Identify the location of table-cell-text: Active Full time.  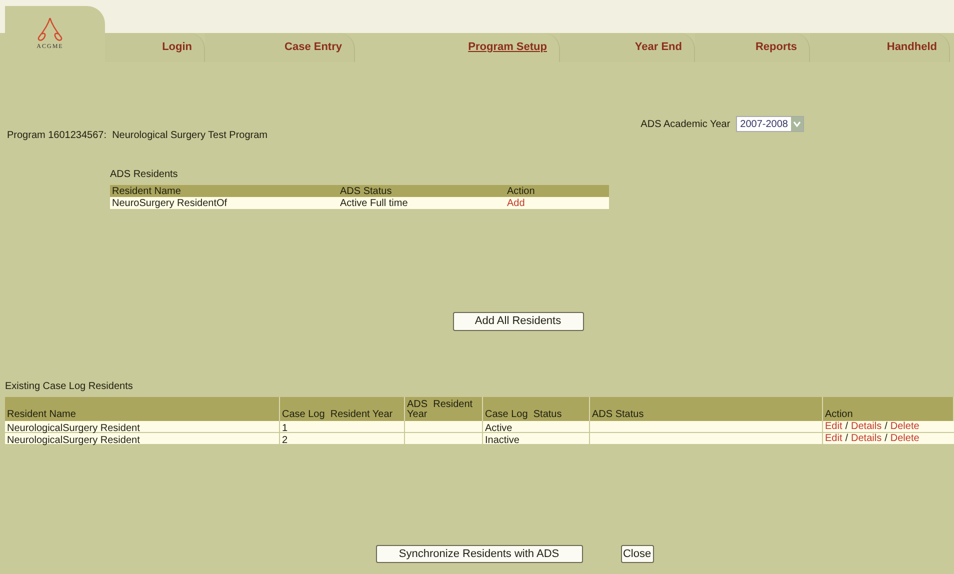
(374, 203).